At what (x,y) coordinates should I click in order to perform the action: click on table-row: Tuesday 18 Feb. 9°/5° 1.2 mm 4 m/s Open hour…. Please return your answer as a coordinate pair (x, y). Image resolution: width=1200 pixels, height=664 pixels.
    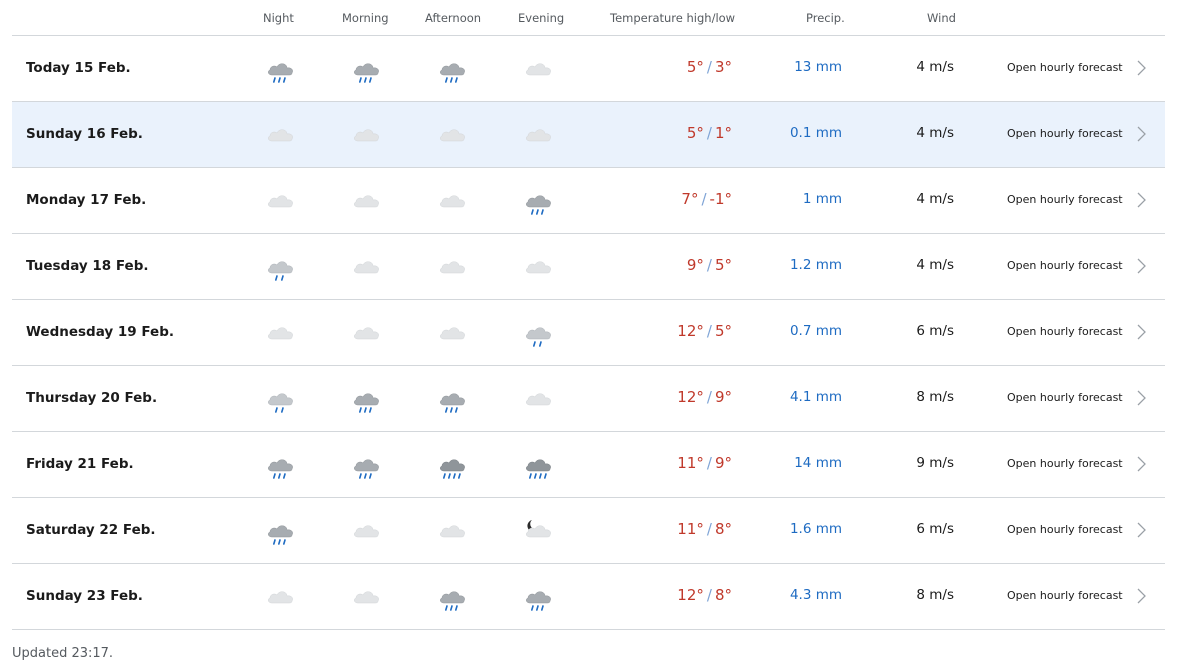
    Looking at the image, I should click on (588, 267).